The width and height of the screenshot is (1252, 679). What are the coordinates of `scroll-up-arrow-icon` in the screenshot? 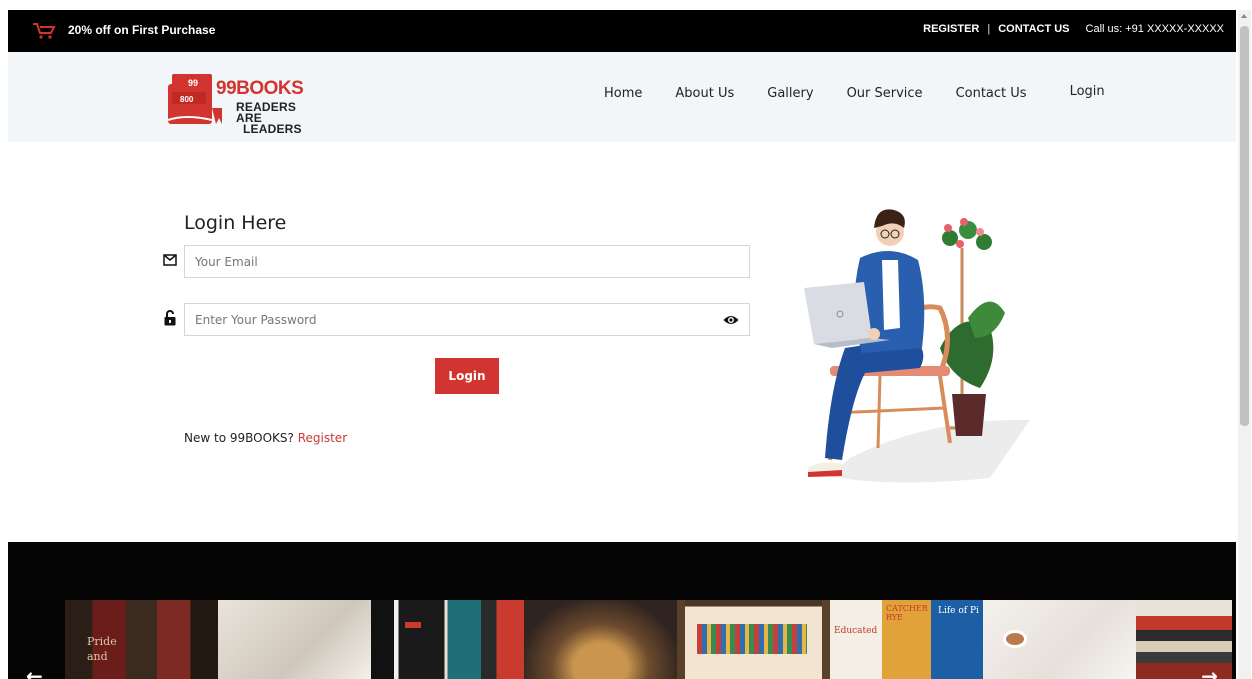 It's located at (1244, 16).